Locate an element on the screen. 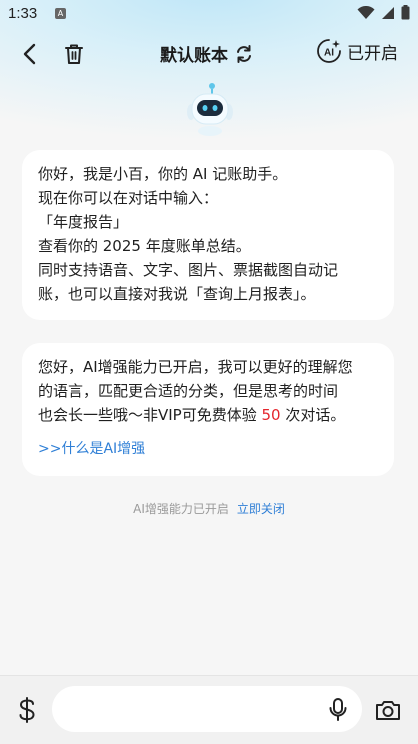 The height and width of the screenshot is (744, 418). status-time: 1:33 is located at coordinates (23, 13).